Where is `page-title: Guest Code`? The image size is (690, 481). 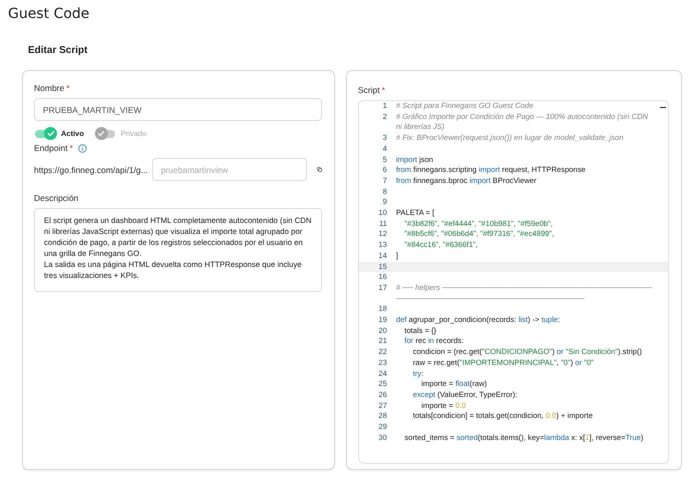 page-title: Guest Code is located at coordinates (49, 14).